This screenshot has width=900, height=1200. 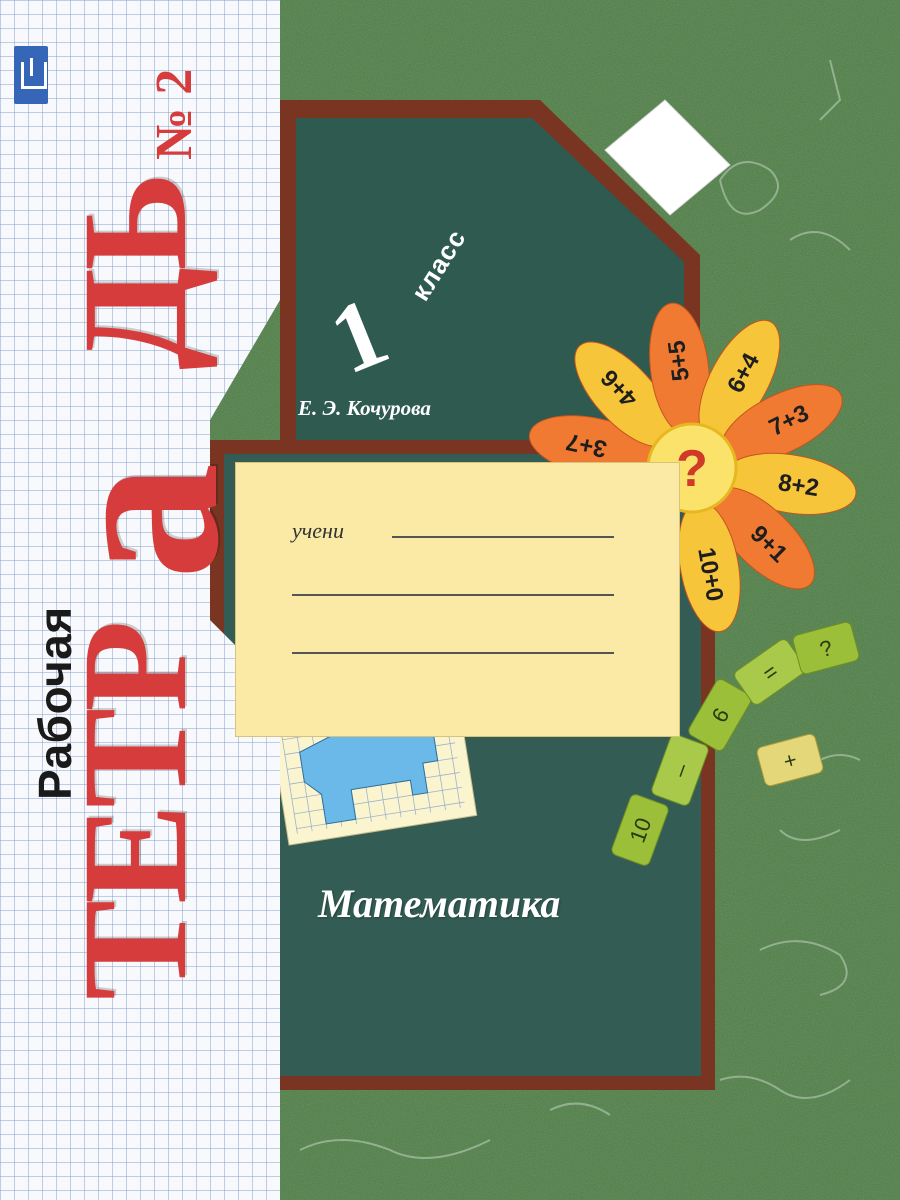 What do you see at coordinates (135, 812) in the screenshot?
I see `title-part-1: ТЕТР` at bounding box center [135, 812].